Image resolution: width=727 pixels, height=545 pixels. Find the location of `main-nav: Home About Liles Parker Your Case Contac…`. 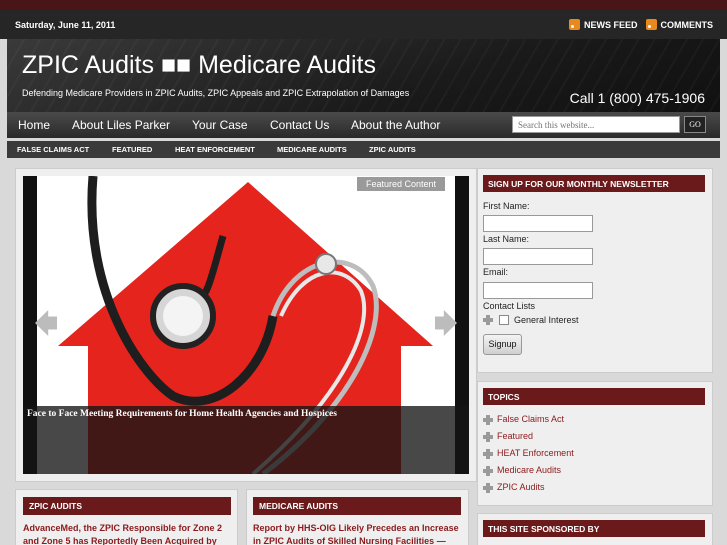

main-nav: Home About Liles Parker Your Case Contac… is located at coordinates (363, 125).